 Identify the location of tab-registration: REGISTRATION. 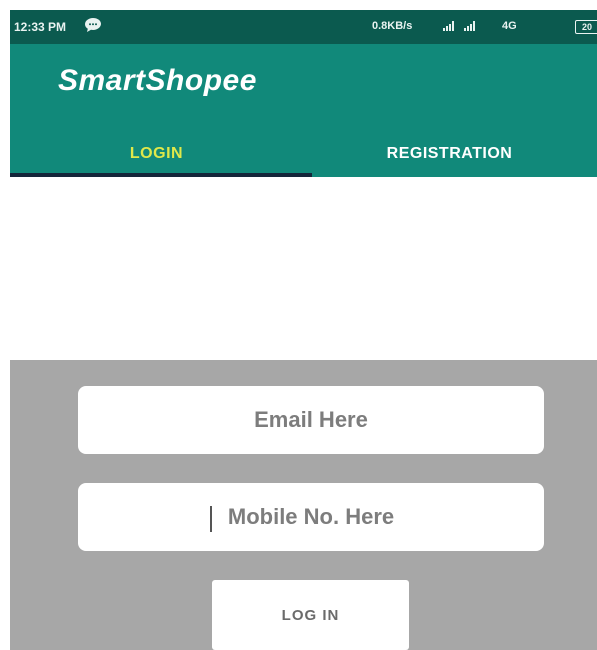
(449, 154).